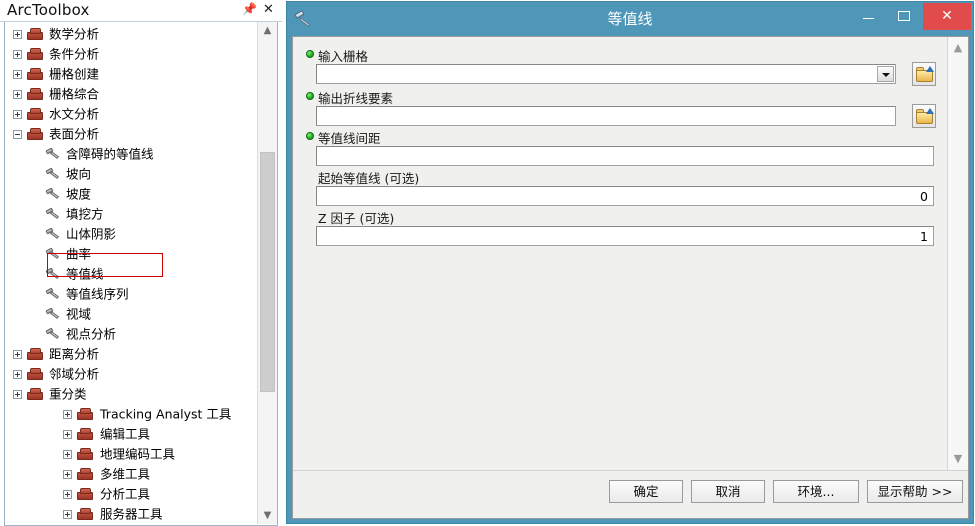 This screenshot has width=975, height=526. Describe the element at coordinates (728, 491) in the screenshot. I see `cancel-button: 取消` at that location.